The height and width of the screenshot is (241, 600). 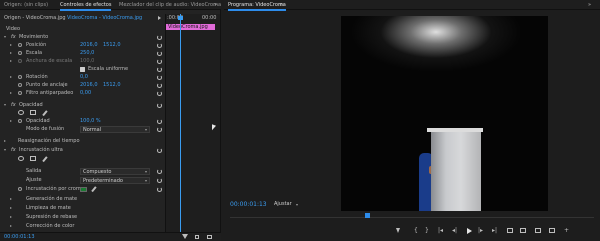 What do you see at coordinates (115, 129) in the screenshot?
I see `blend-mode-select: Normal` at bounding box center [115, 129].